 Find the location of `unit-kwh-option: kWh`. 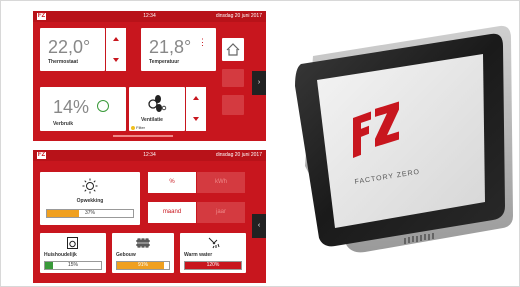

unit-kwh-option: kWh is located at coordinates (221, 182).